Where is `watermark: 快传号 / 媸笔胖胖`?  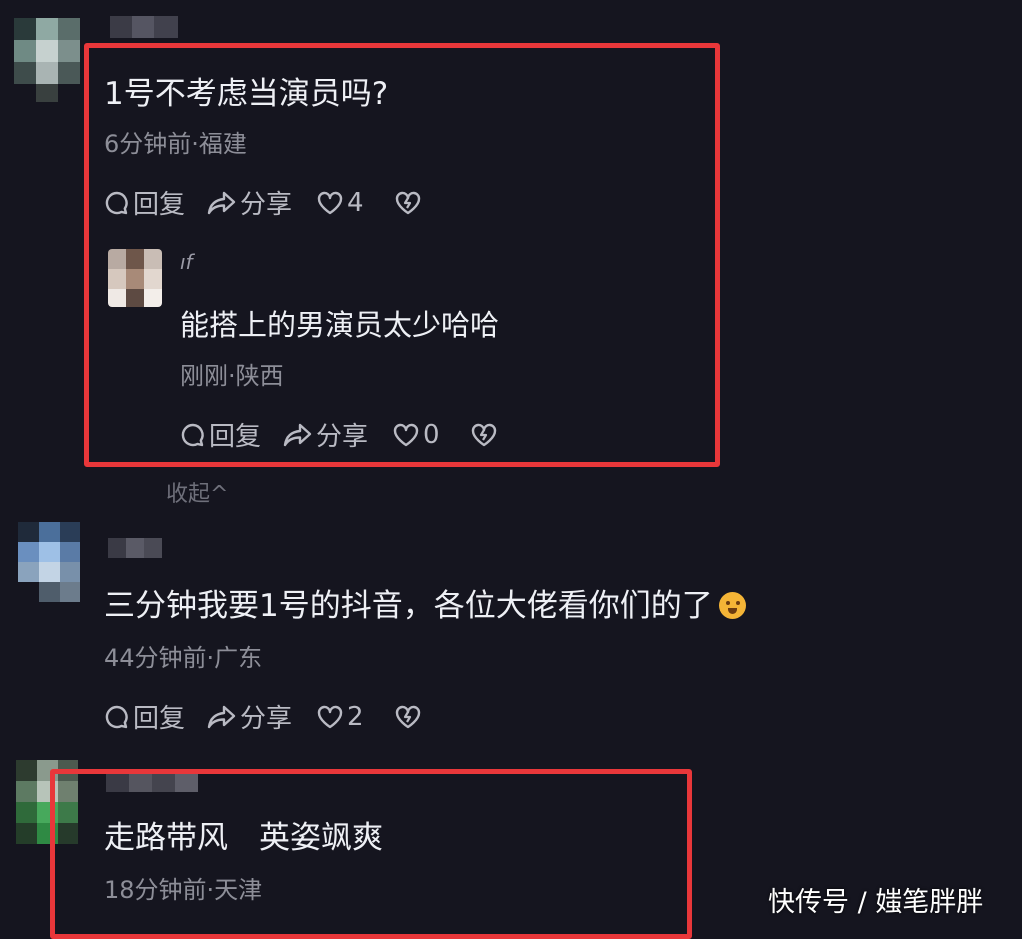
watermark: 快传号 / 媸笔胖胖 is located at coordinates (876, 902).